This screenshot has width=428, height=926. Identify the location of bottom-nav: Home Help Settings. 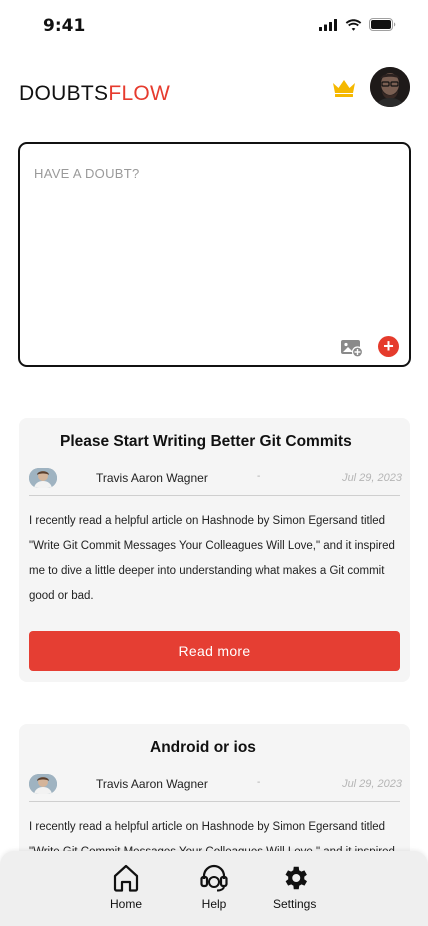
(214, 888).